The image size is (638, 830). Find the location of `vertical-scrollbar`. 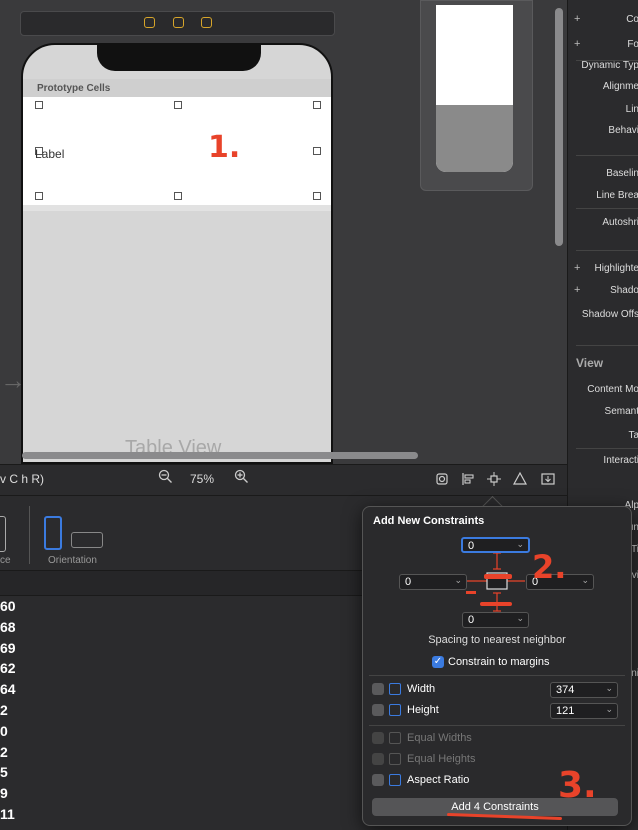

vertical-scrollbar is located at coordinates (559, 127).